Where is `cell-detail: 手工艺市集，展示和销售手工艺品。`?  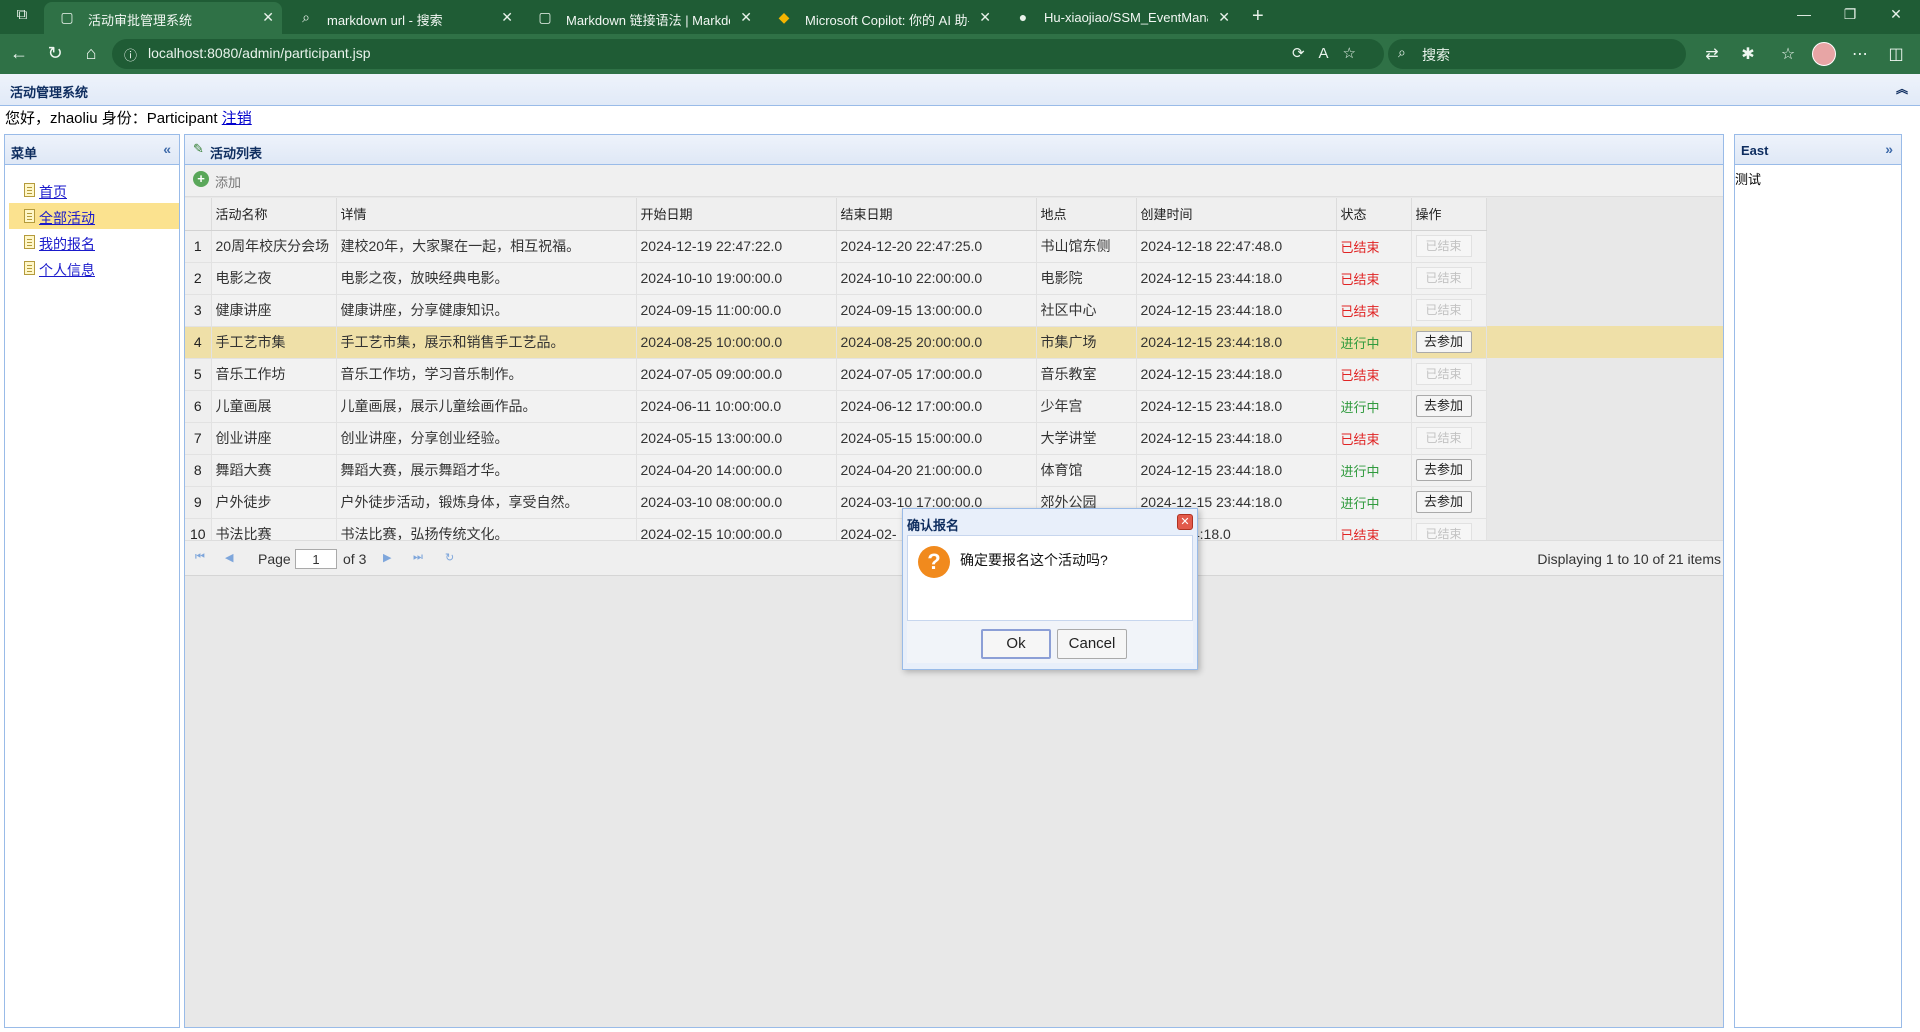 cell-detail: 手工艺市集，展示和销售手工艺品。 is located at coordinates (486, 342).